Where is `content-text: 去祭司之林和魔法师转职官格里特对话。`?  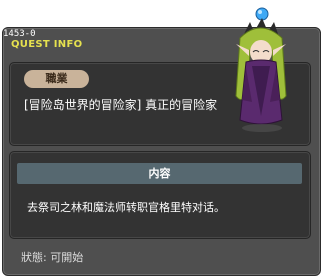 content-text: 去祭司之林和魔法师转职官格里特对话。 is located at coordinates (126, 207).